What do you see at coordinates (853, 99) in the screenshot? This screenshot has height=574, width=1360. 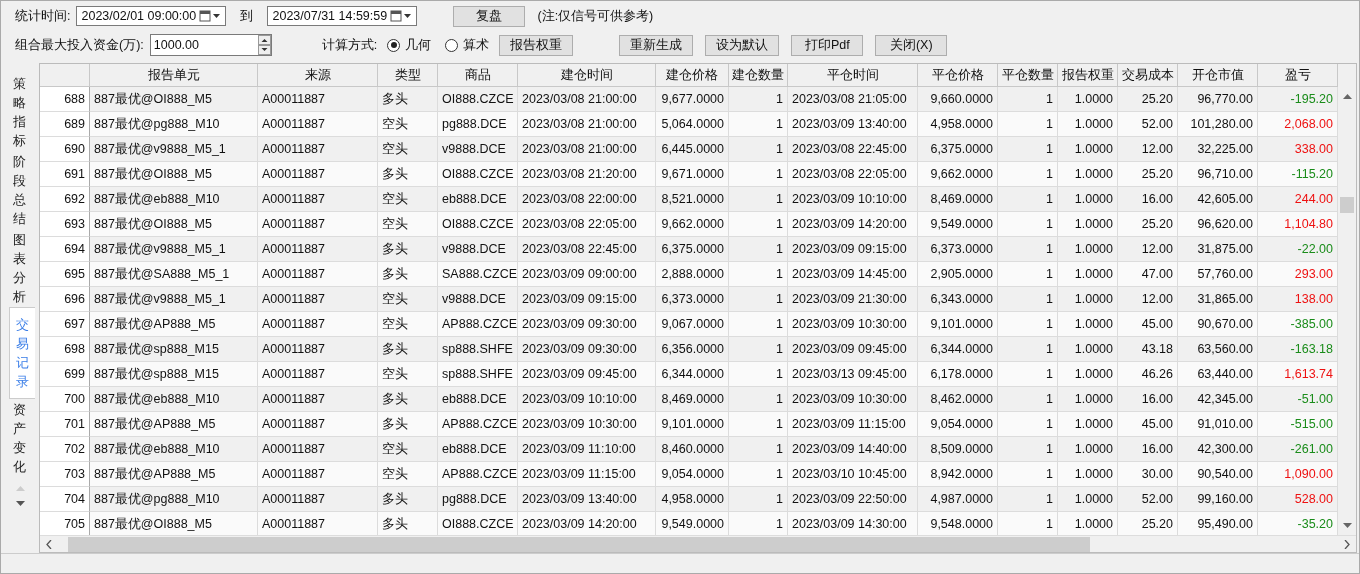 I see `table-cell: 2023/03/08 21:05:00` at bounding box center [853, 99].